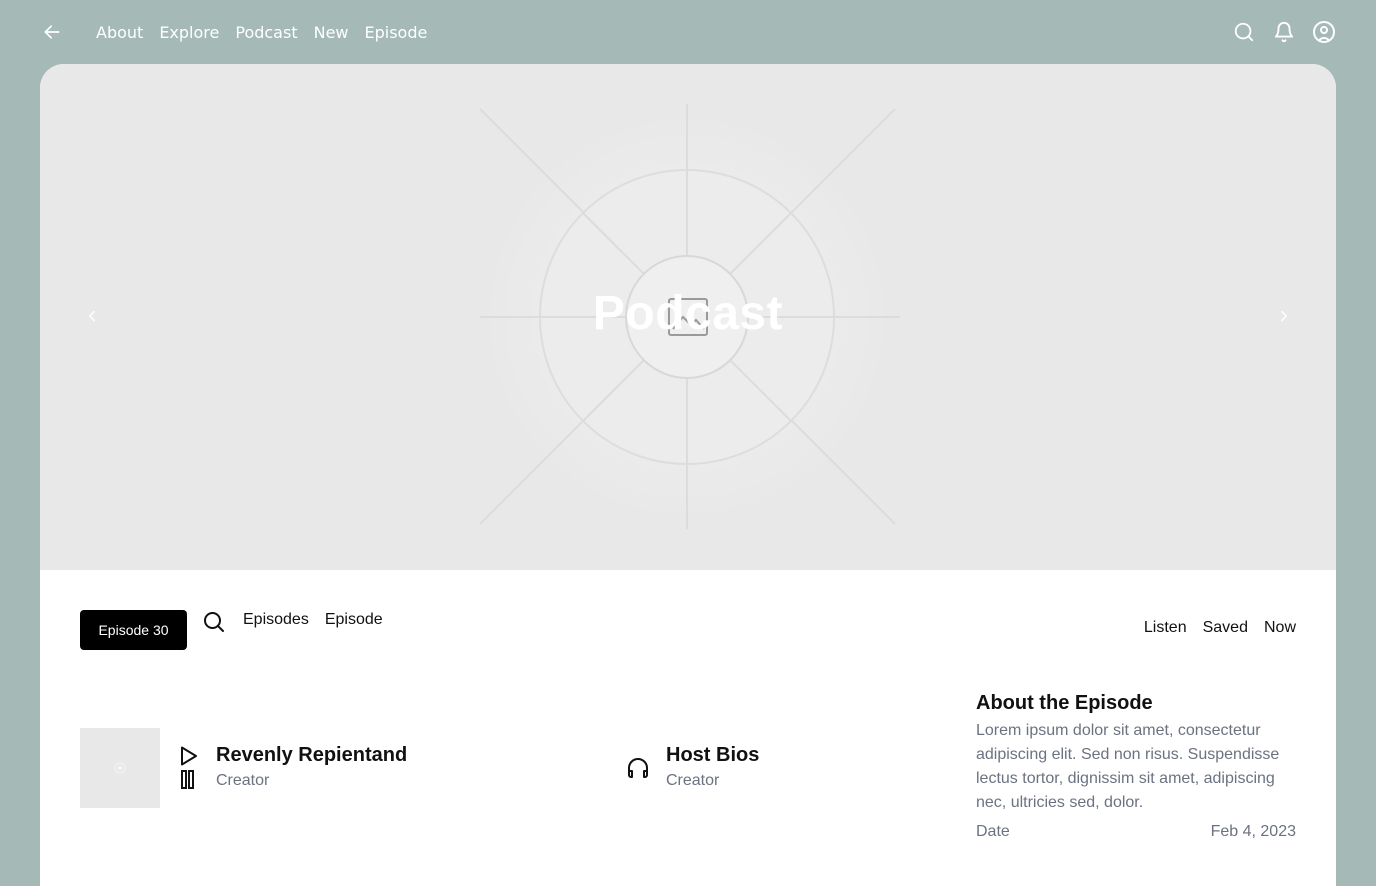 The image size is (1376, 886). I want to click on about-heading: About the Episode, so click(1064, 703).